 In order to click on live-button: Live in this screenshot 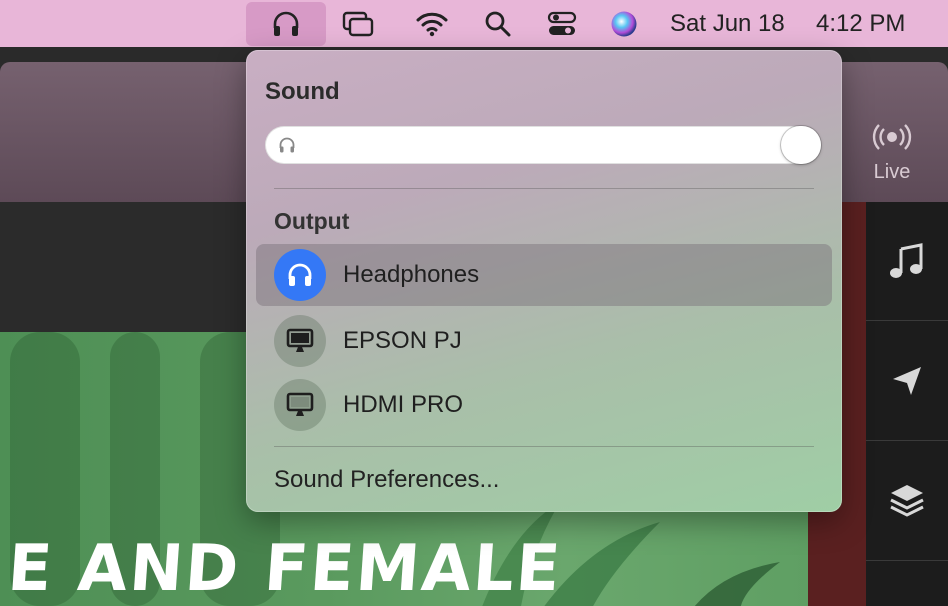, I will do `click(892, 162)`.